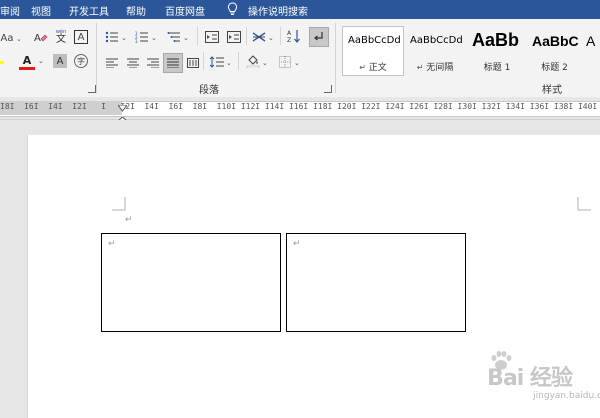 The height and width of the screenshot is (418, 600). I want to click on margin-corner-mark-top-left, so click(119, 204).